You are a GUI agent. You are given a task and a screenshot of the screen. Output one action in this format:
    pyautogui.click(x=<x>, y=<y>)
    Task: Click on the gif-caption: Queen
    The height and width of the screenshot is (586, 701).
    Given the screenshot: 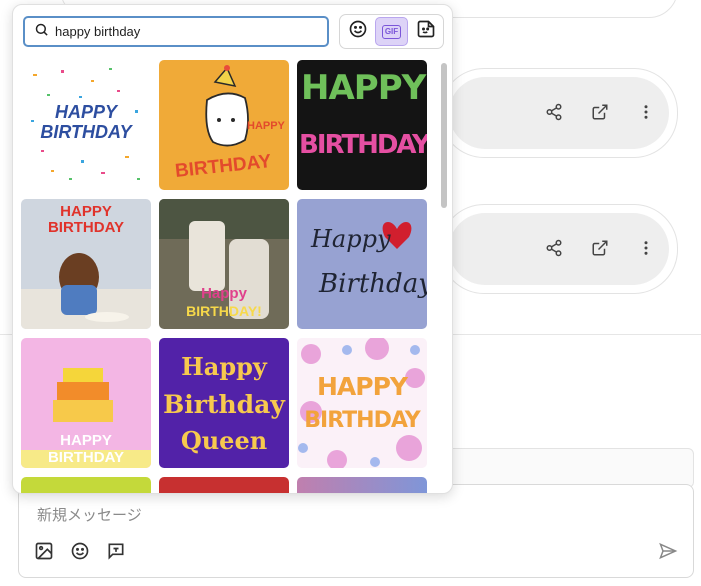 What is the action you would take?
    pyautogui.click(x=224, y=440)
    